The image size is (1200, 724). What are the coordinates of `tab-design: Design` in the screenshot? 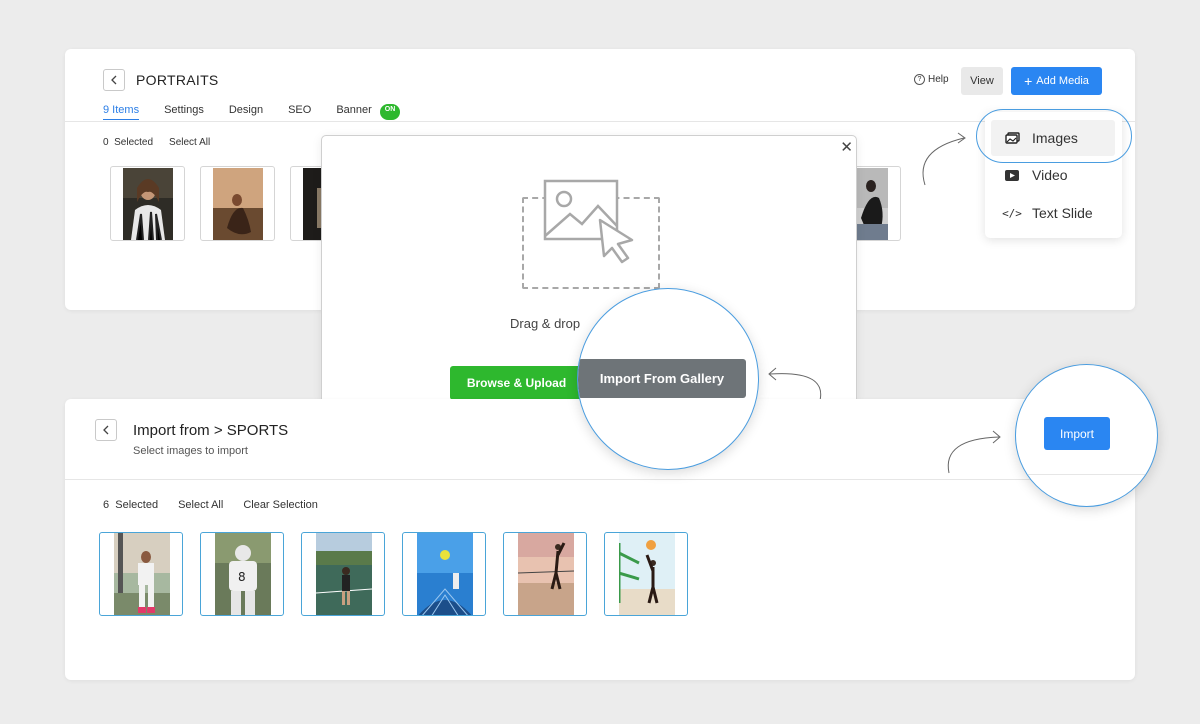 It's located at (246, 112).